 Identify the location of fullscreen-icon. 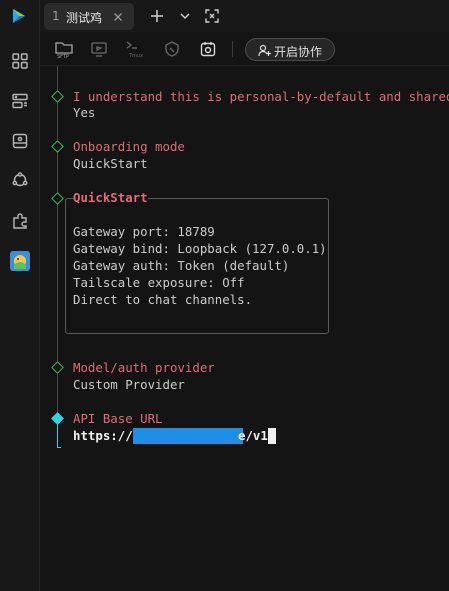
(212, 16).